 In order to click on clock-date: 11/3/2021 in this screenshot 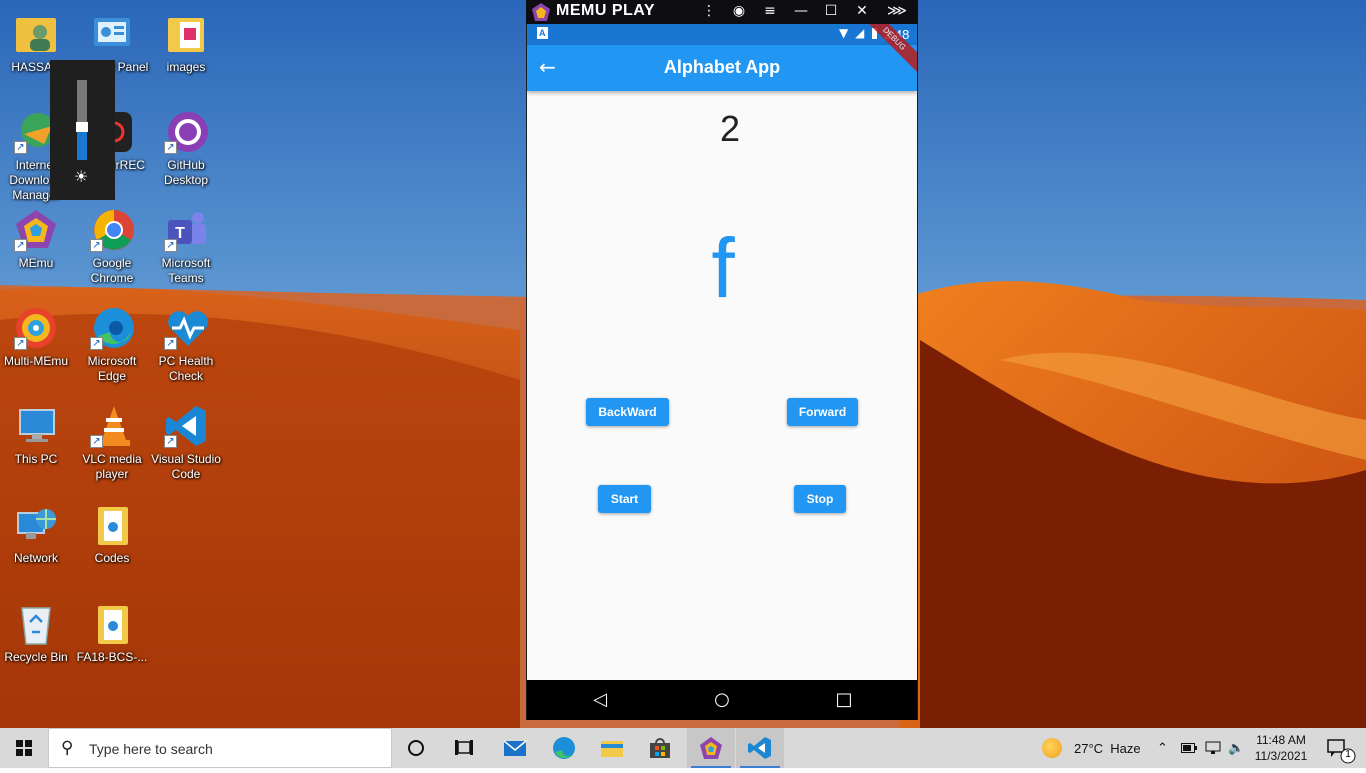, I will do `click(1281, 756)`.